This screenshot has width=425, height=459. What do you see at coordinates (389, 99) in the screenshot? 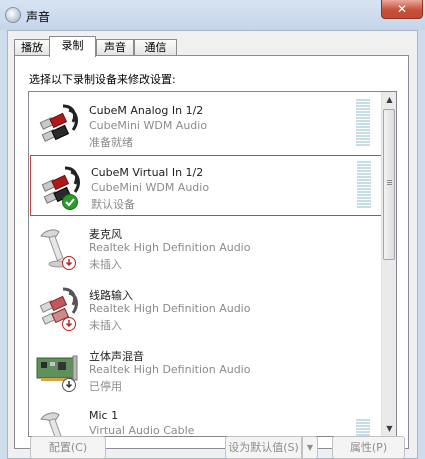
I see `scroll-up-arrow-icon: ▲` at bounding box center [389, 99].